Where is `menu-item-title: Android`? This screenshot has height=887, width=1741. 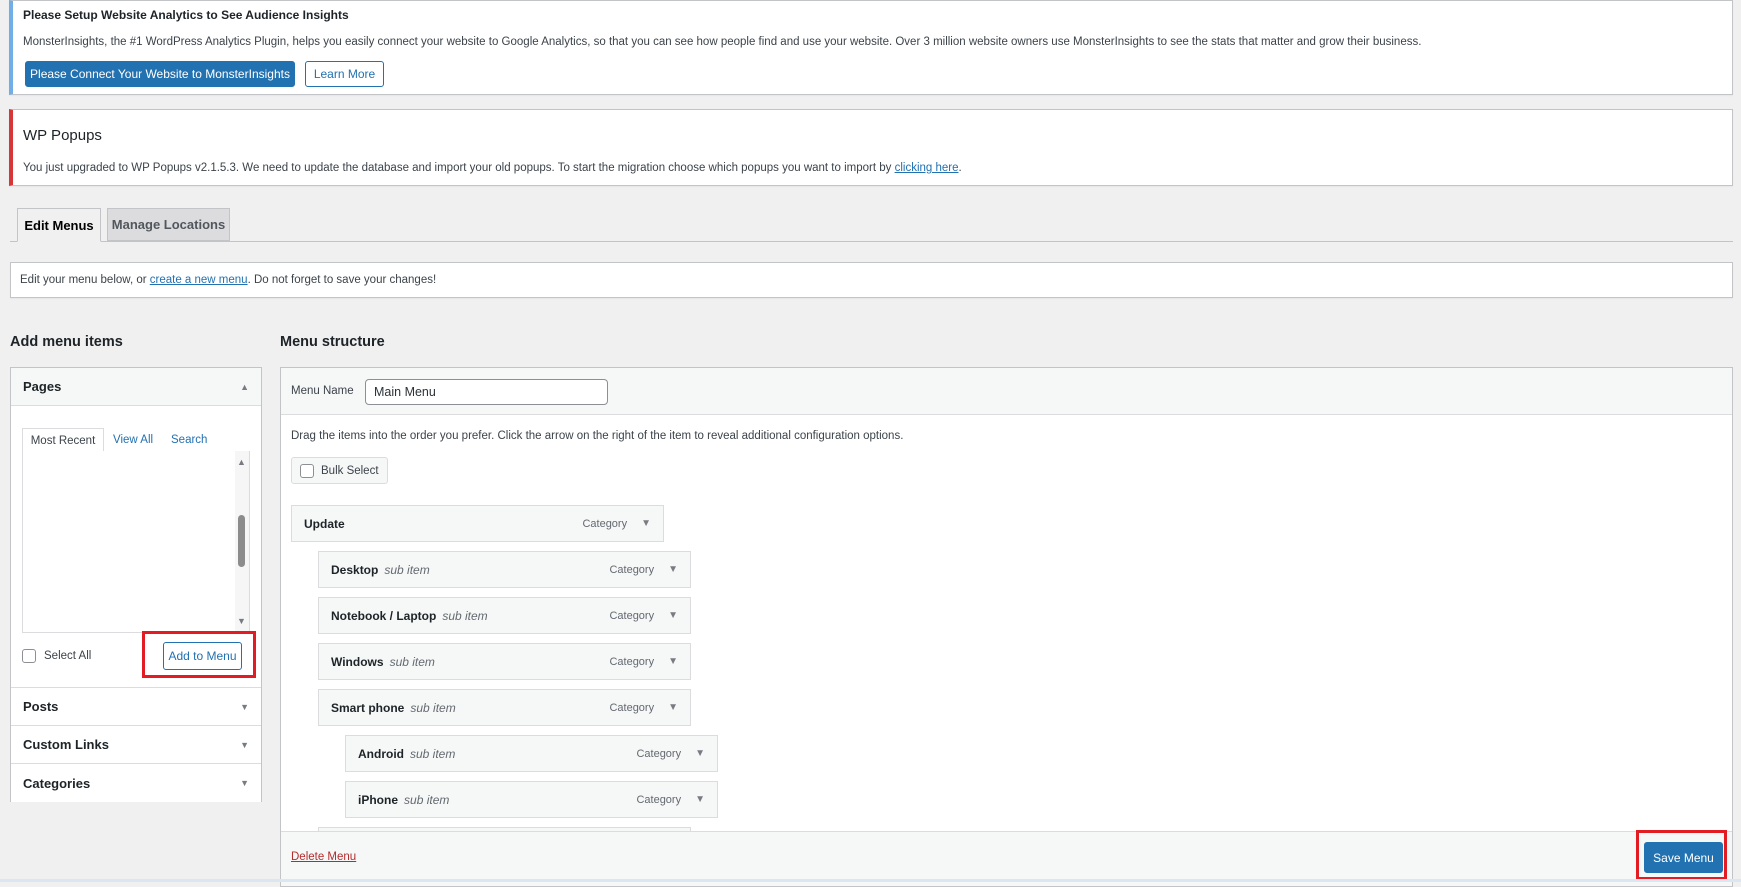
menu-item-title: Android is located at coordinates (381, 753).